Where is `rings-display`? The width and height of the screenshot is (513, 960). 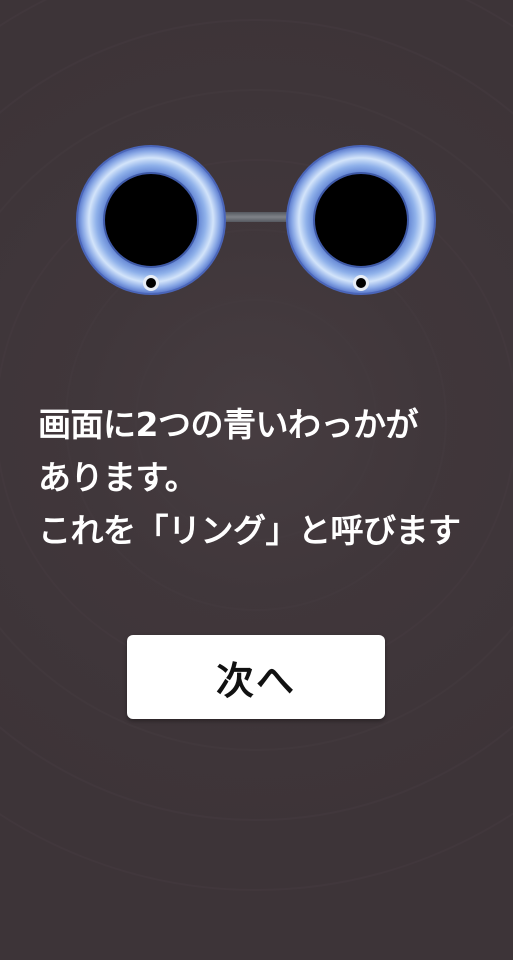
rings-display is located at coordinates (256, 220).